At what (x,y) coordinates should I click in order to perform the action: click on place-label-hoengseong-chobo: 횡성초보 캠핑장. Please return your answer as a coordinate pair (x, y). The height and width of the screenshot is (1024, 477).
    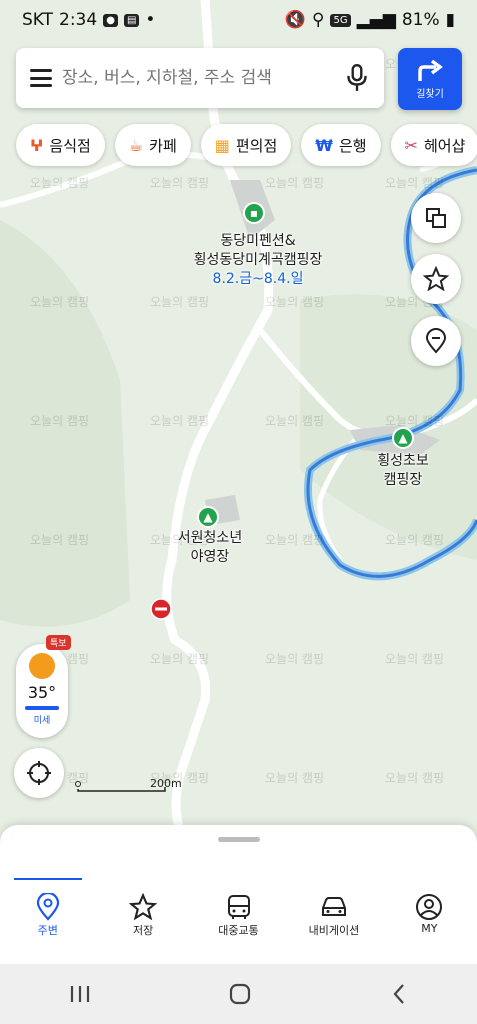
    Looking at the image, I should click on (403, 471).